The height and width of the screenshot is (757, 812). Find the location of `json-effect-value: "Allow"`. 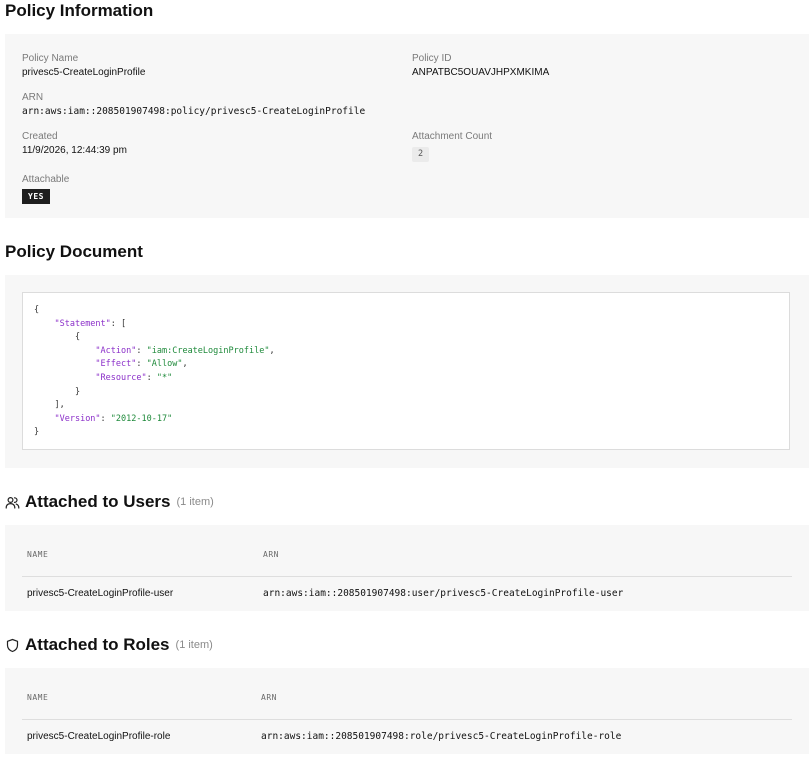

json-effect-value: "Allow" is located at coordinates (164, 364).